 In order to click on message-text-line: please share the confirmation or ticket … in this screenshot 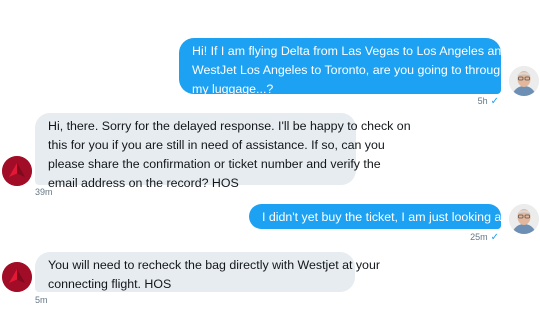, I will do `click(214, 164)`.